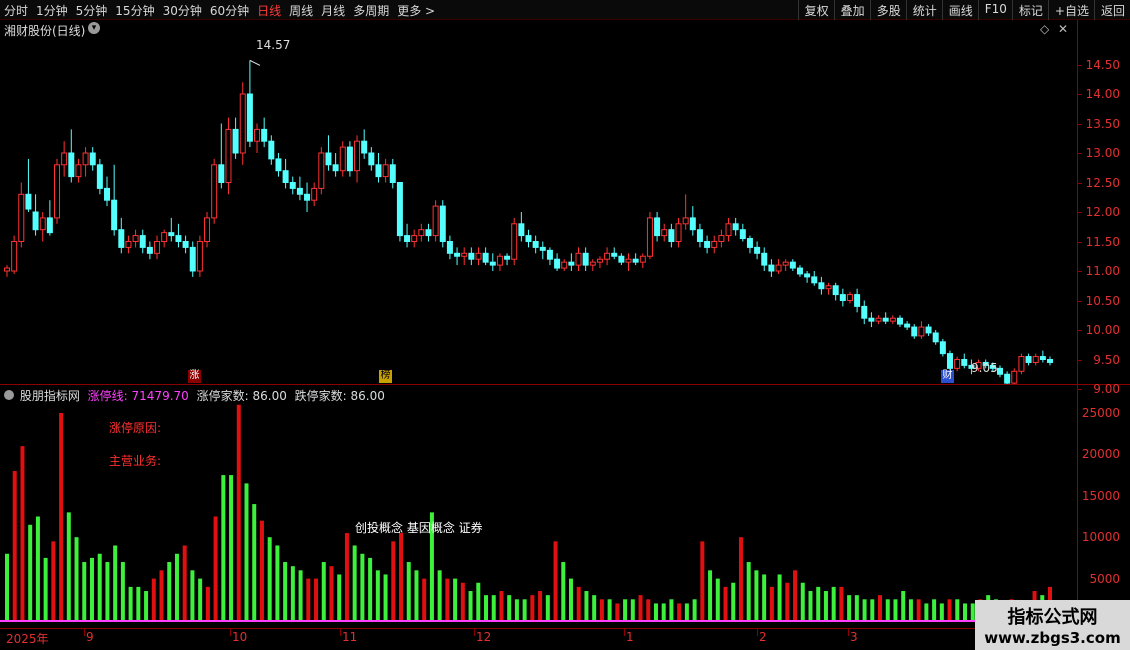  I want to click on period-tab-3: 15分钟, so click(134, 9).